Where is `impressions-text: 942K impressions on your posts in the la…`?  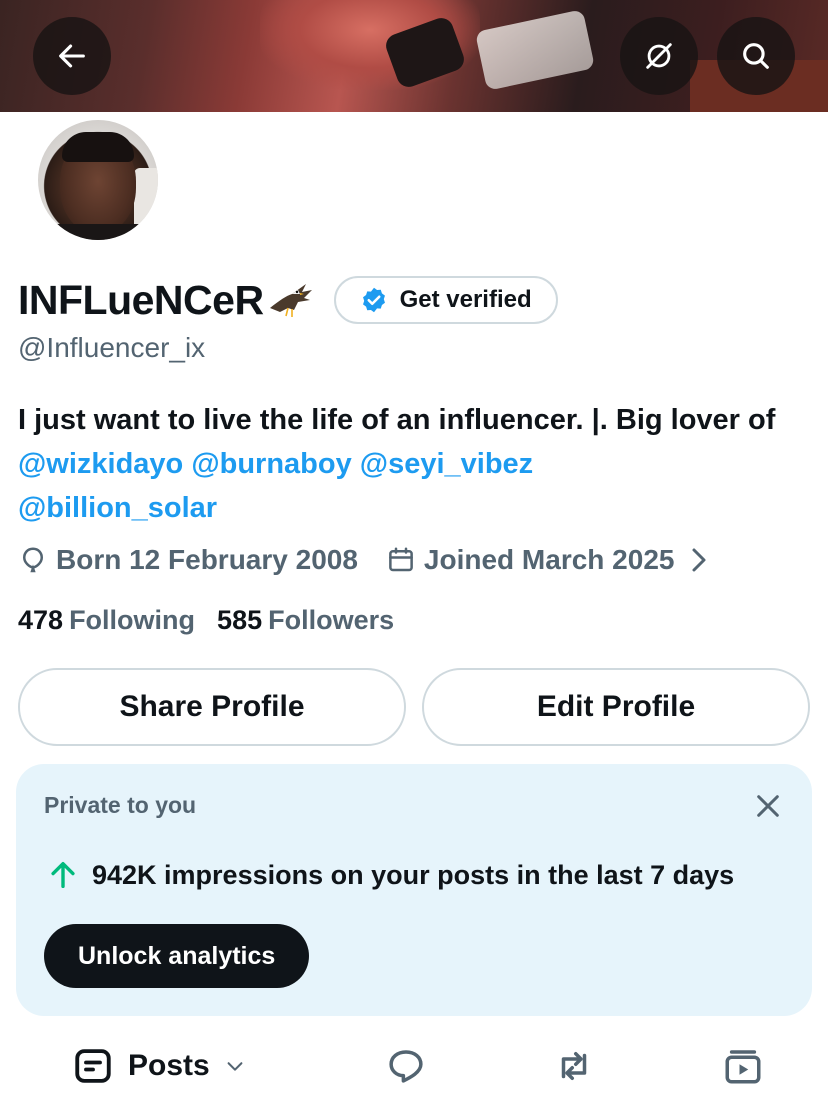 impressions-text: 942K impressions on your posts in the la… is located at coordinates (413, 874).